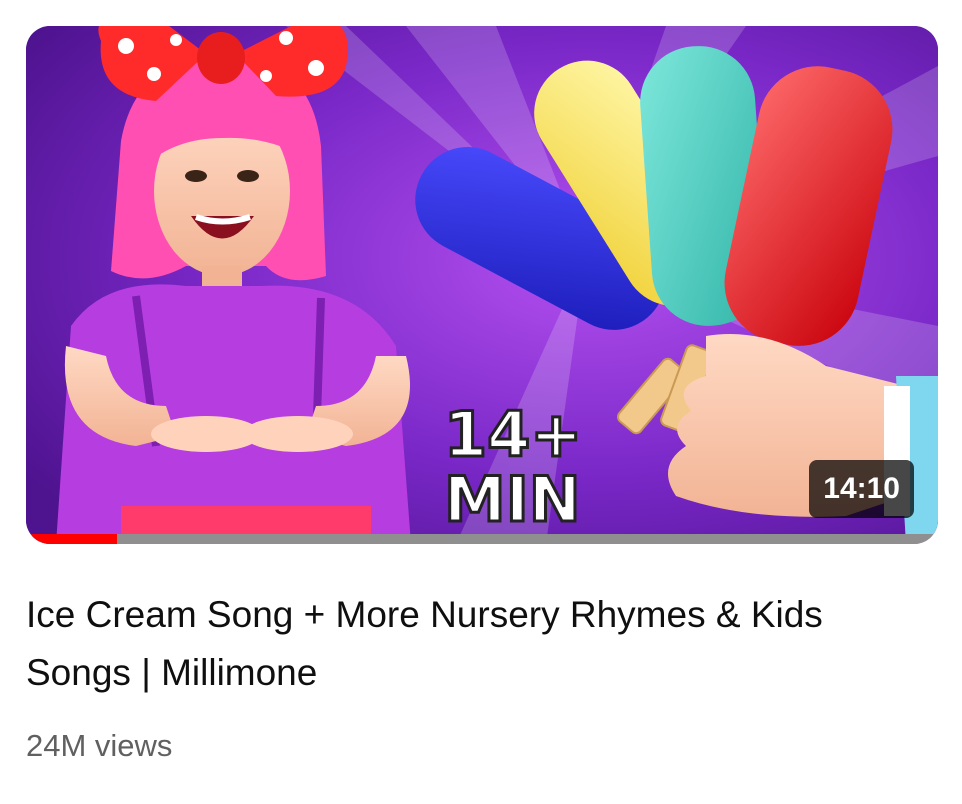  I want to click on thumbnail-overlay-line2: MIN, so click(512, 499).